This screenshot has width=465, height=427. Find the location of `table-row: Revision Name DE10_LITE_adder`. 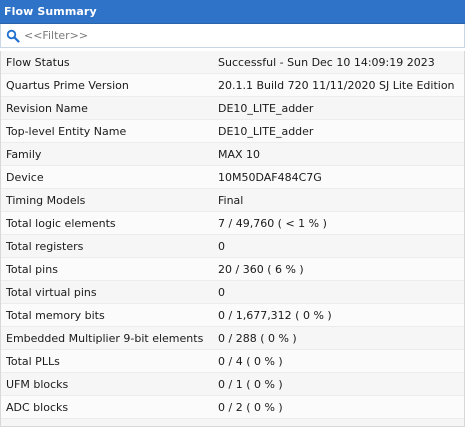

table-row: Revision Name DE10_LITE_adder is located at coordinates (232, 108).